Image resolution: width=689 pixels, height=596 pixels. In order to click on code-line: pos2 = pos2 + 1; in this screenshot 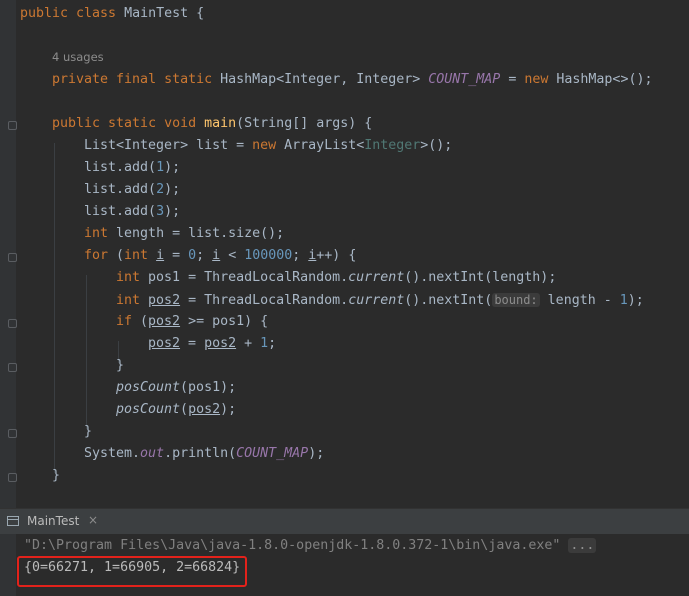, I will do `click(212, 344)`.